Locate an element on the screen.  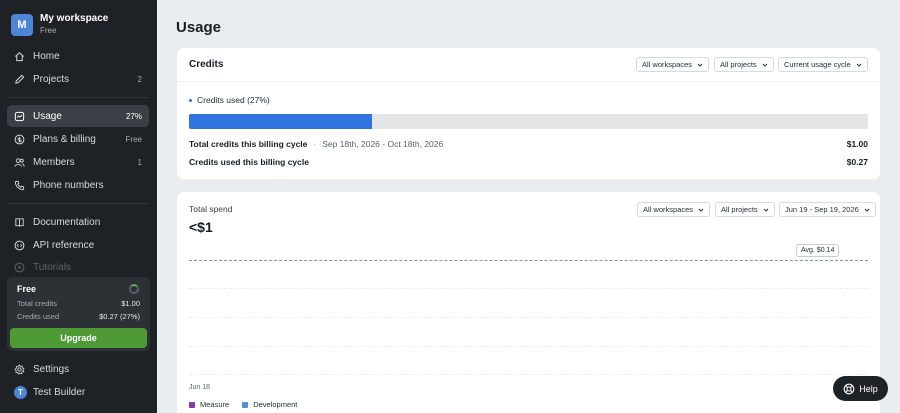
workspace-switcher: M My workspace Free is located at coordinates (59, 25).